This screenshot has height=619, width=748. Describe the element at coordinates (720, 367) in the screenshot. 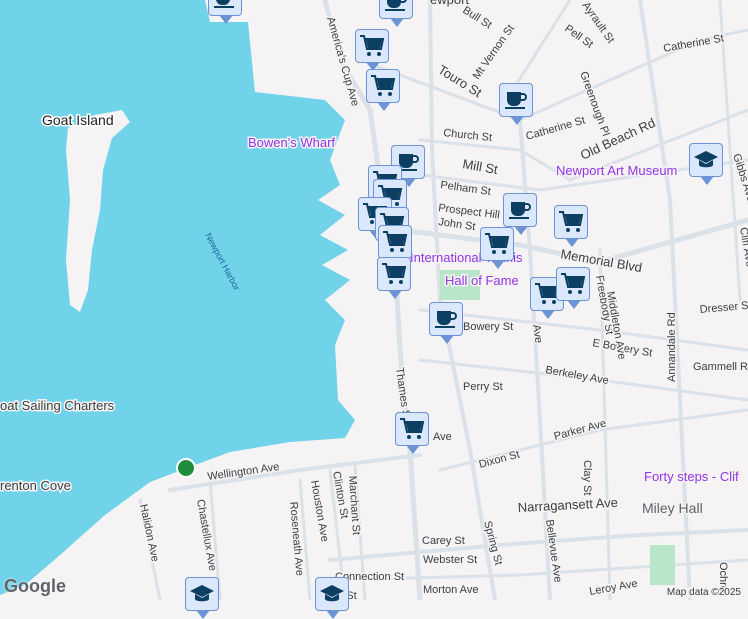

I see `street-label-gammell: Gammell Rd` at that location.